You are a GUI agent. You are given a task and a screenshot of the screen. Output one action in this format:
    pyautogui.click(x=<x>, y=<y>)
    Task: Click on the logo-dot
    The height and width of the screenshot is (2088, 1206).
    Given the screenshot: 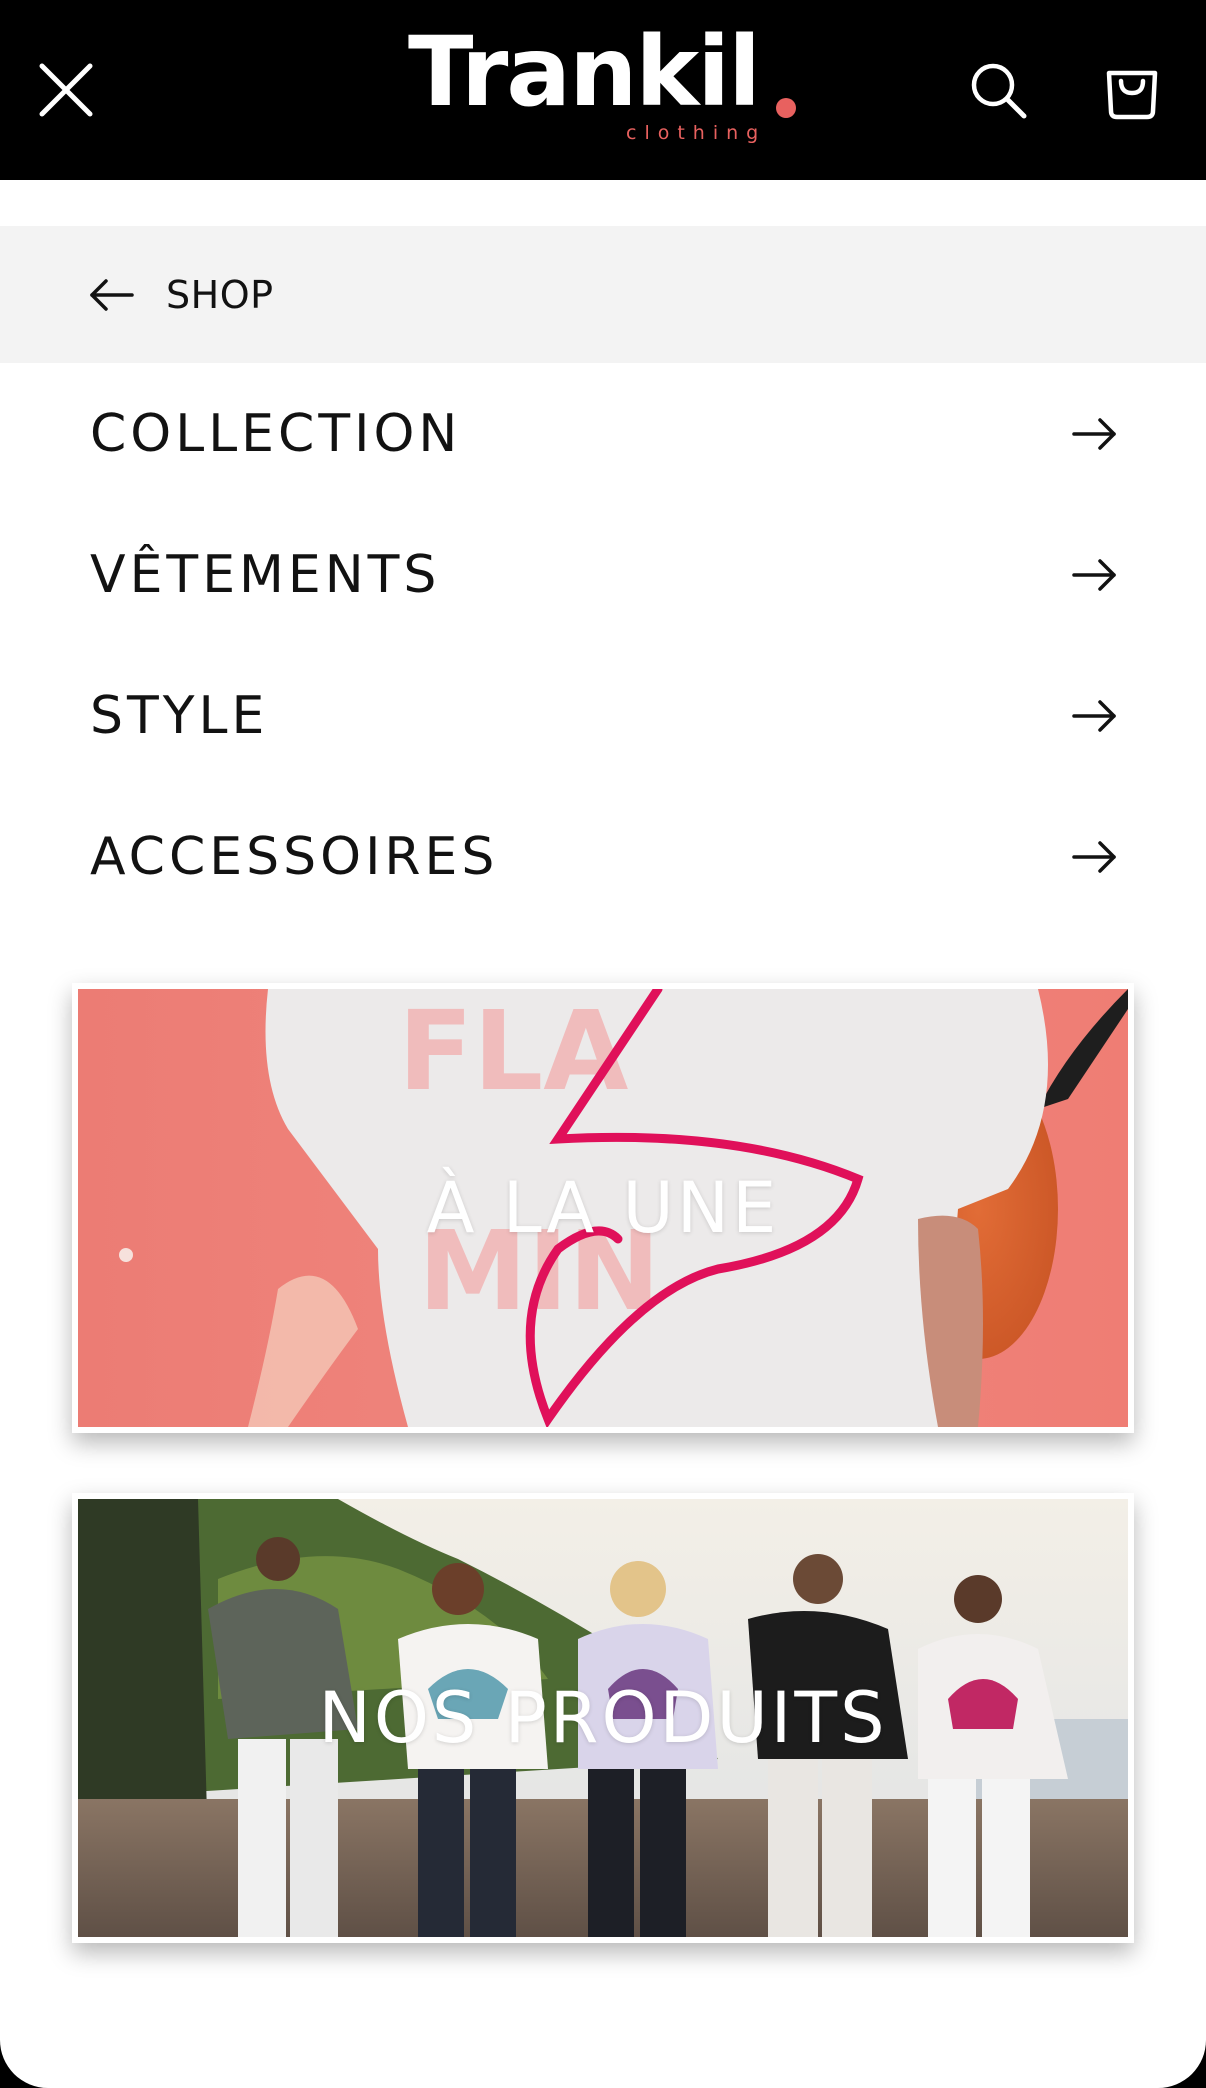 What is the action you would take?
    pyautogui.click(x=786, y=108)
    